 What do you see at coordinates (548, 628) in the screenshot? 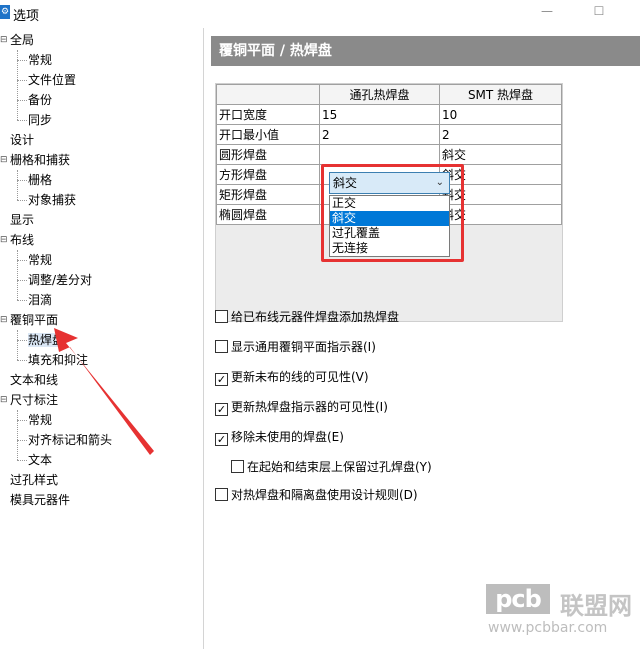
I see `watermark-url: www.pcbbar.com` at bounding box center [548, 628].